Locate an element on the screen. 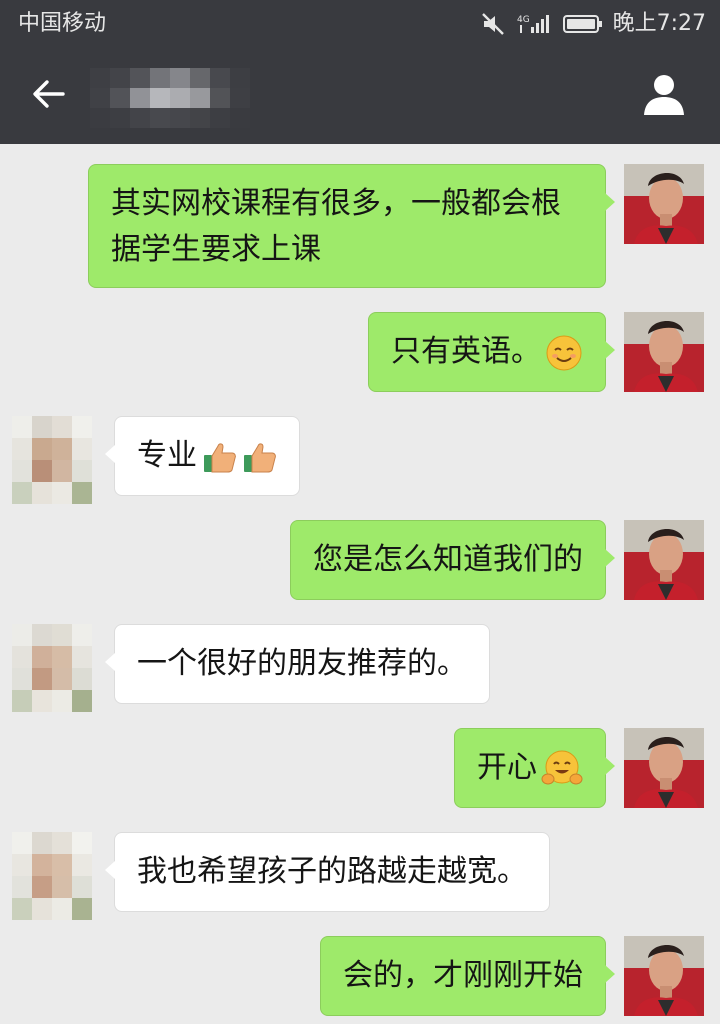  person-icon is located at coordinates (664, 96).